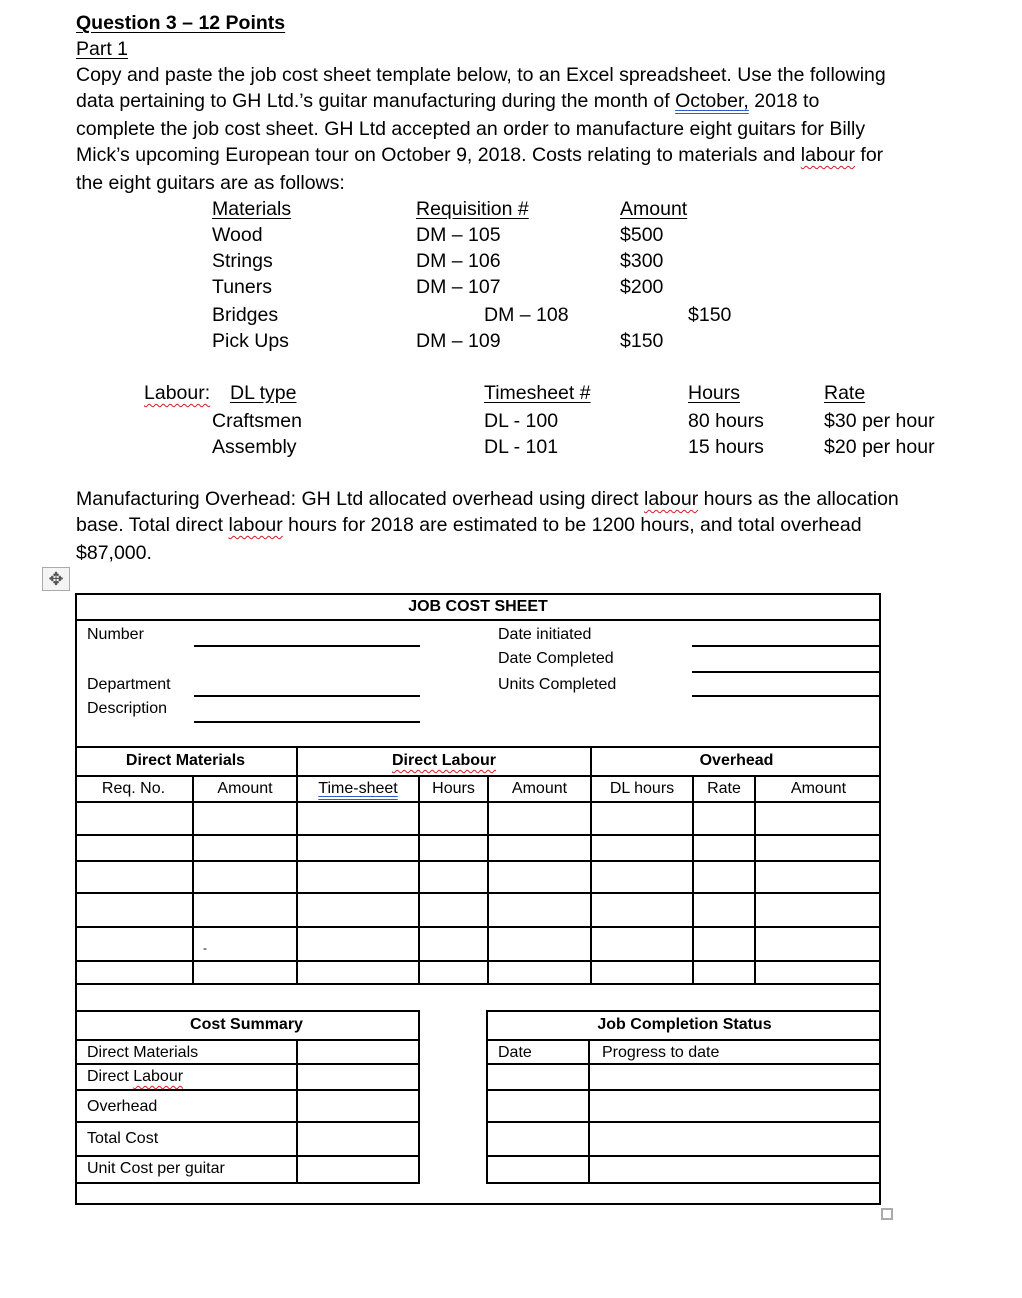 Image resolution: width=1022 pixels, height=1298 pixels. I want to click on material-amount: $500, so click(642, 235).